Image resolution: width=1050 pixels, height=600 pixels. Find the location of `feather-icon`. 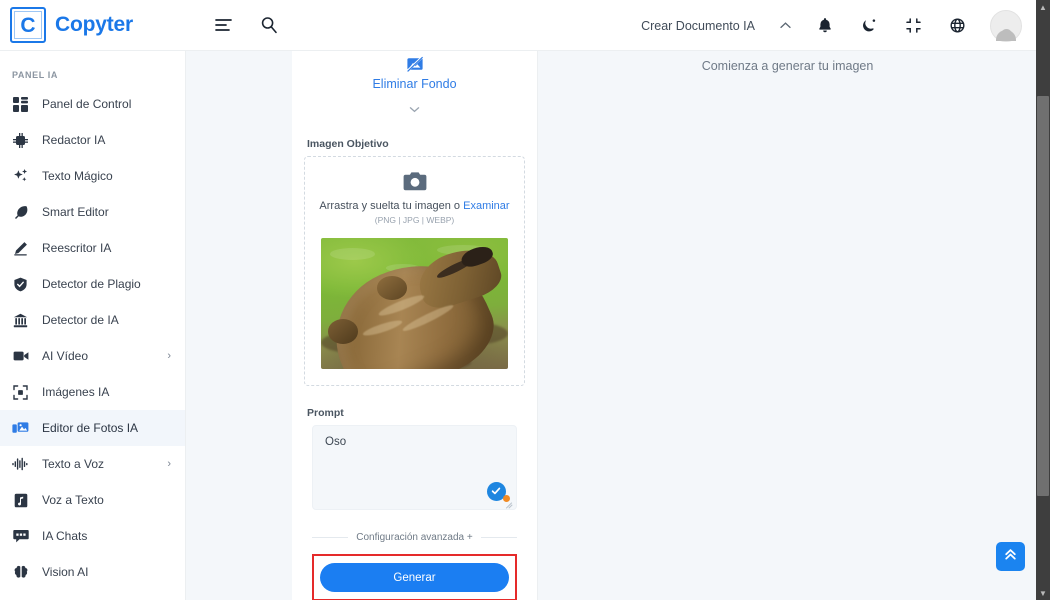

feather-icon is located at coordinates (20, 212).